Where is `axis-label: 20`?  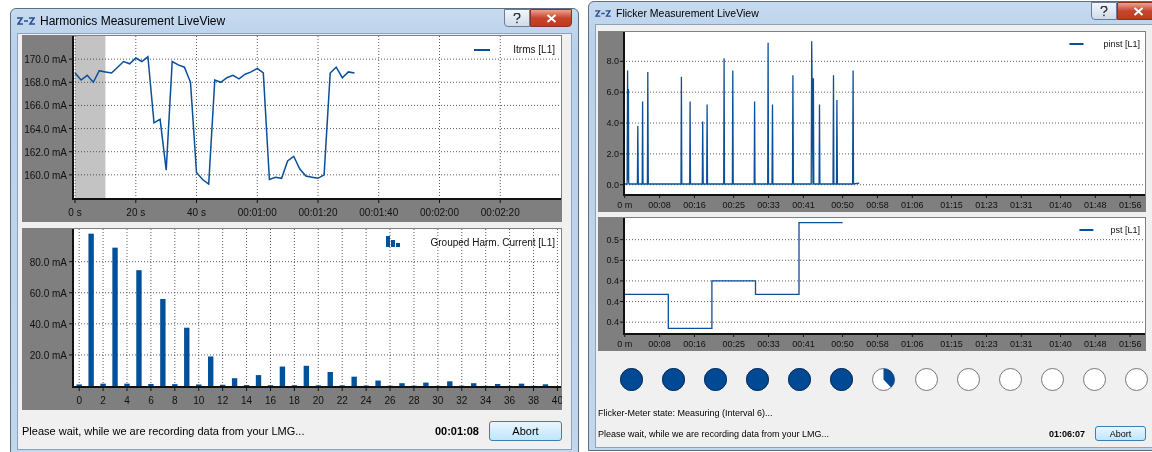
axis-label: 20 is located at coordinates (318, 400).